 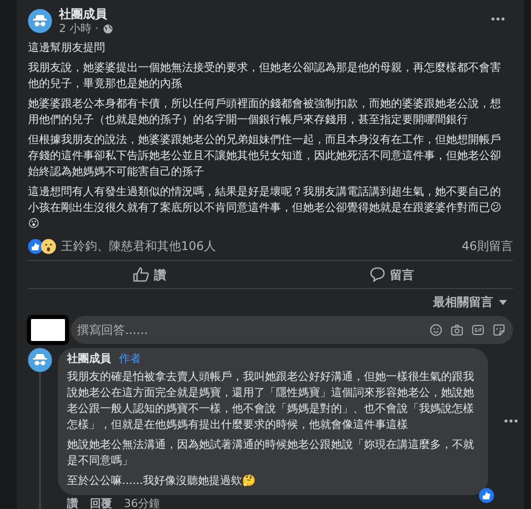 What do you see at coordinates (270, 452) in the screenshot?
I see `comment-paragraph: 她說她老公無法溝通，因為她試著溝通的時候她老公跟她說「妳現在講這麼多，不就是不同意嗎」` at bounding box center [270, 452].